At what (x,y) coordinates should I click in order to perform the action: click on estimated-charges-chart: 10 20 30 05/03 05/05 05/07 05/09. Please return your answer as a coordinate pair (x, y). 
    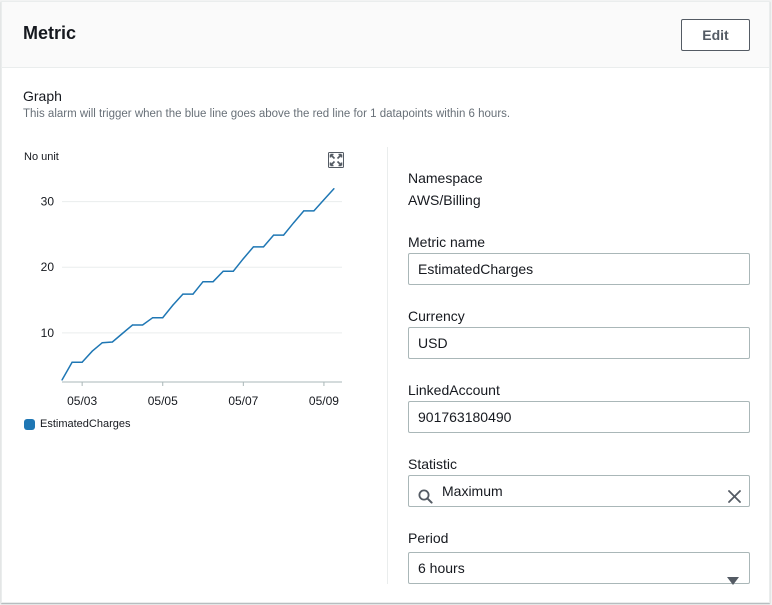
    Looking at the image, I should click on (191, 297).